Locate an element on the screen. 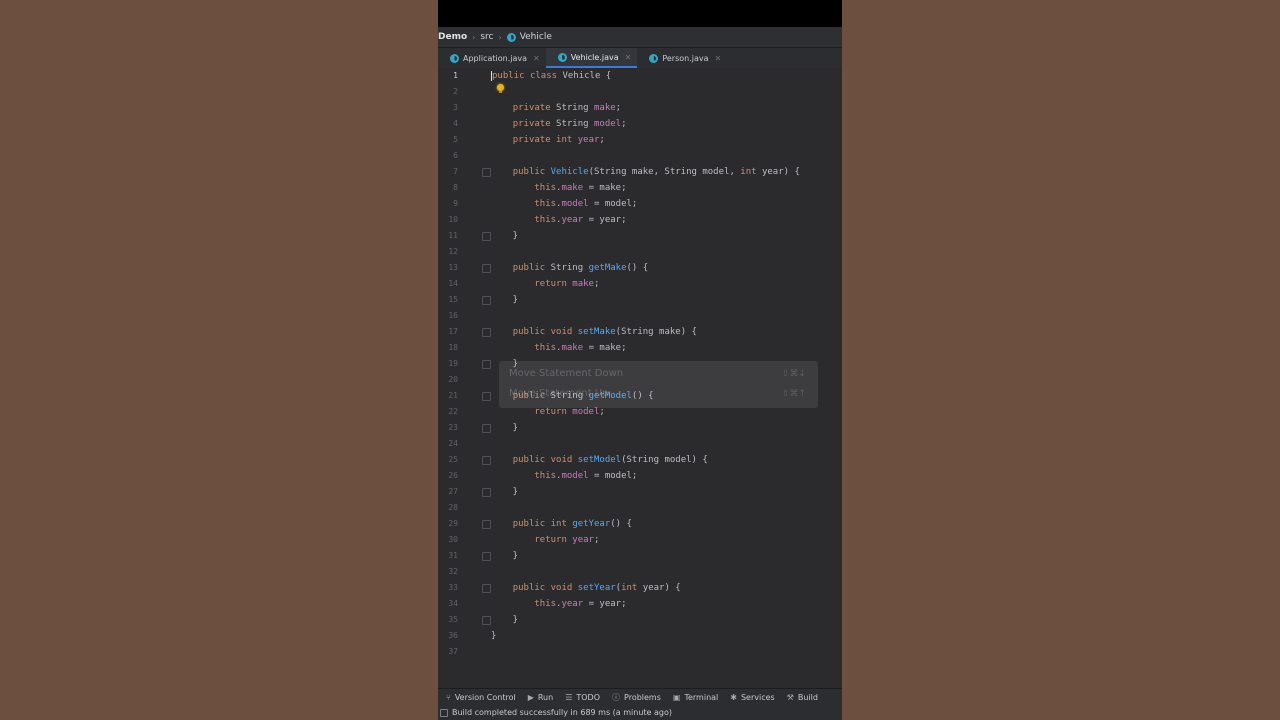  breadcrumb: Demo › src › Vehicle is located at coordinates (640, 37).